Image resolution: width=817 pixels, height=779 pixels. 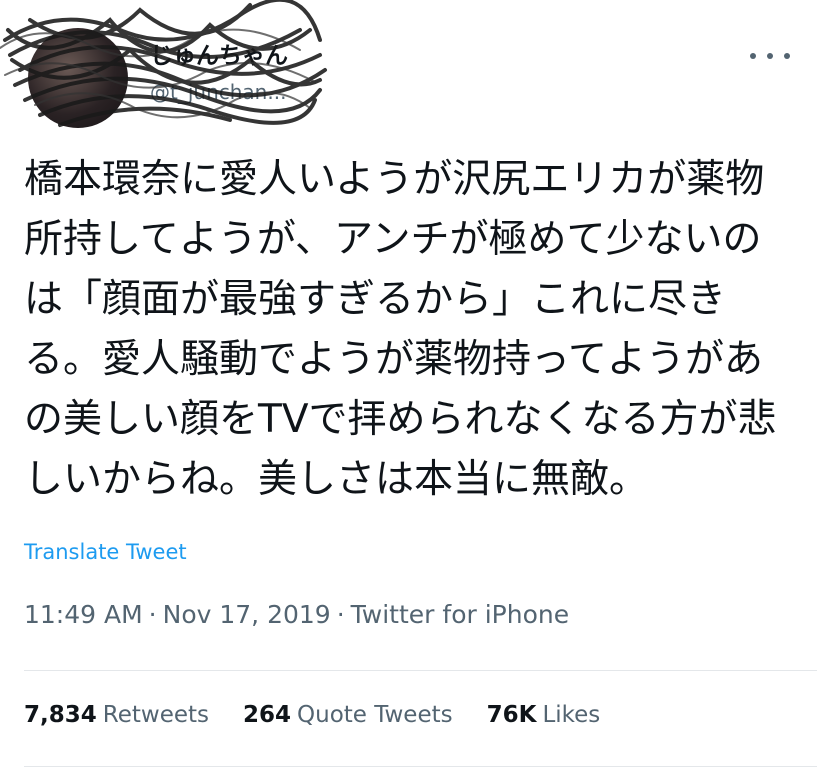 I want to click on tweet-date: Nov 17, 2019, so click(x=247, y=614).